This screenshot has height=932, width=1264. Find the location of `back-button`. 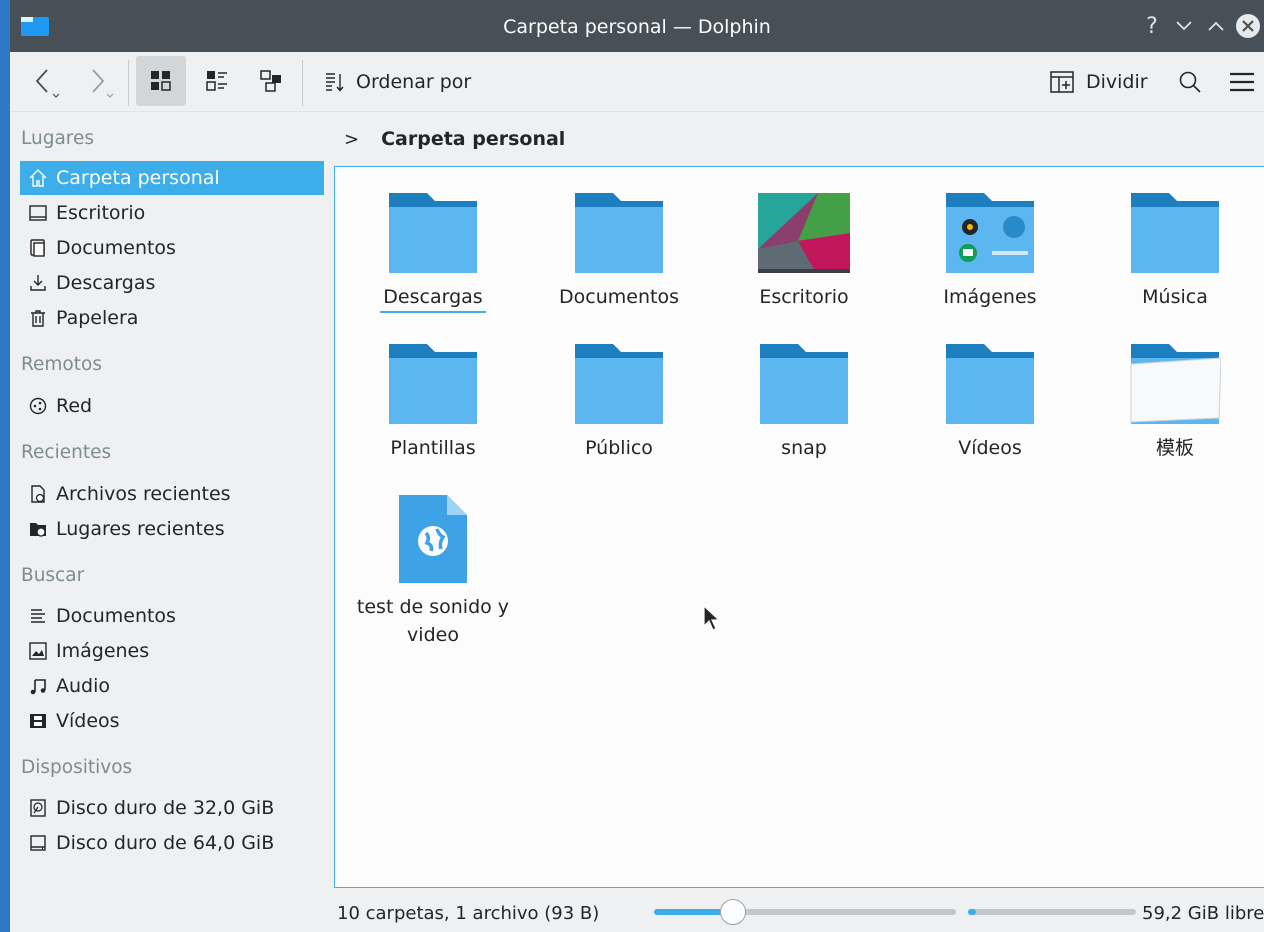

back-button is located at coordinates (46, 82).